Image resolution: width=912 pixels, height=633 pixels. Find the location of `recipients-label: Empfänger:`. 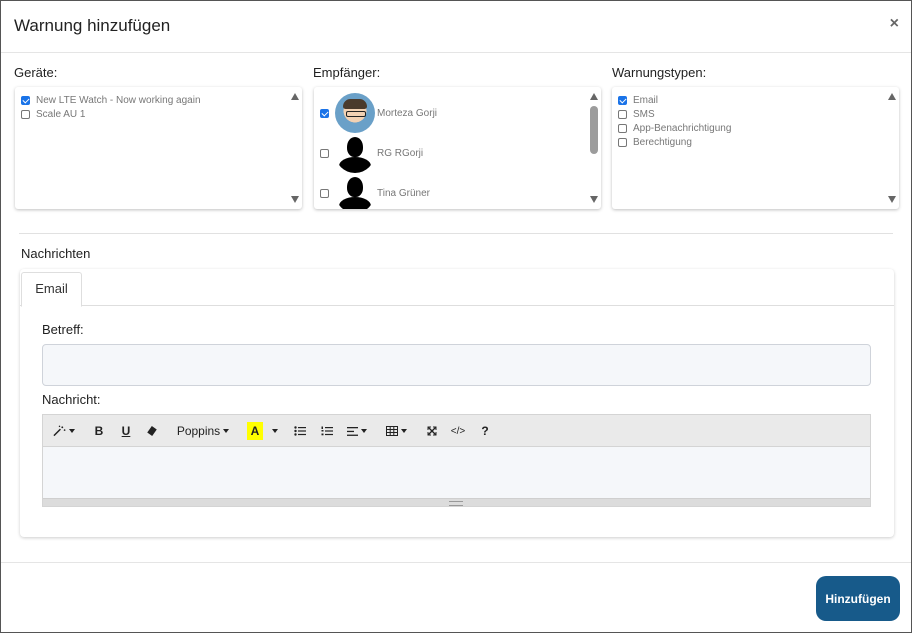

recipients-label: Empfänger: is located at coordinates (347, 72).